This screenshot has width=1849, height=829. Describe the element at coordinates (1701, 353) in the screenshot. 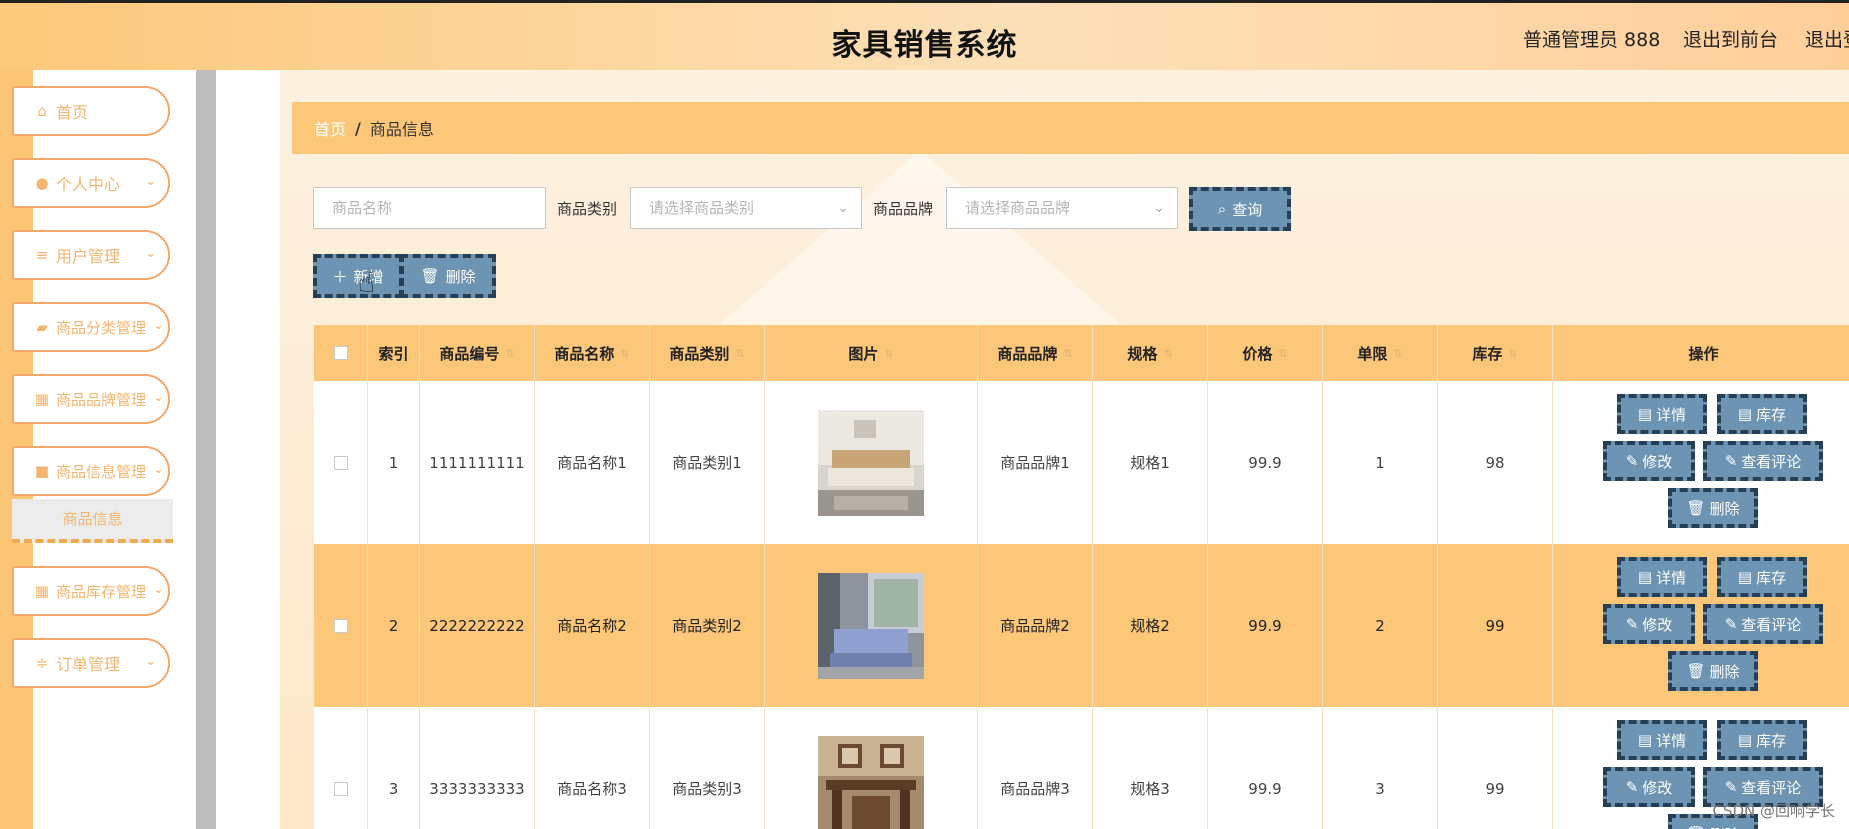

I see `col-actions: 操作` at that location.